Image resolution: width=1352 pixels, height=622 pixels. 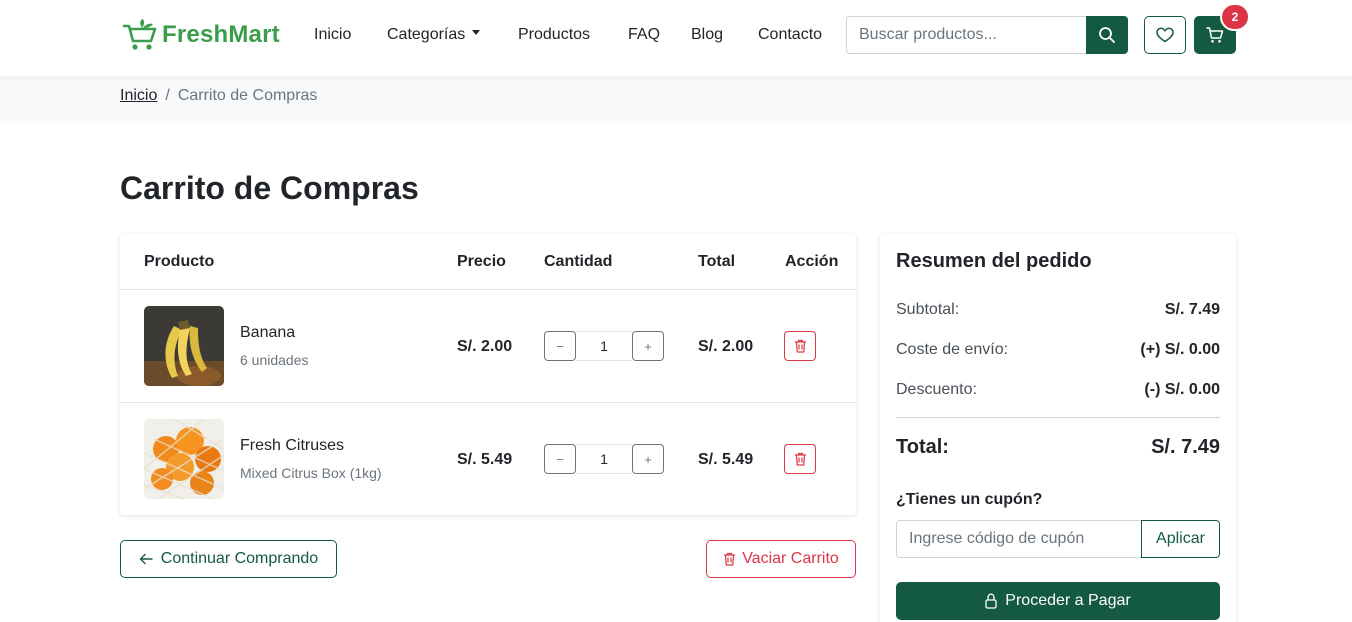 I want to click on column-header-accion: Acción, so click(x=812, y=261).